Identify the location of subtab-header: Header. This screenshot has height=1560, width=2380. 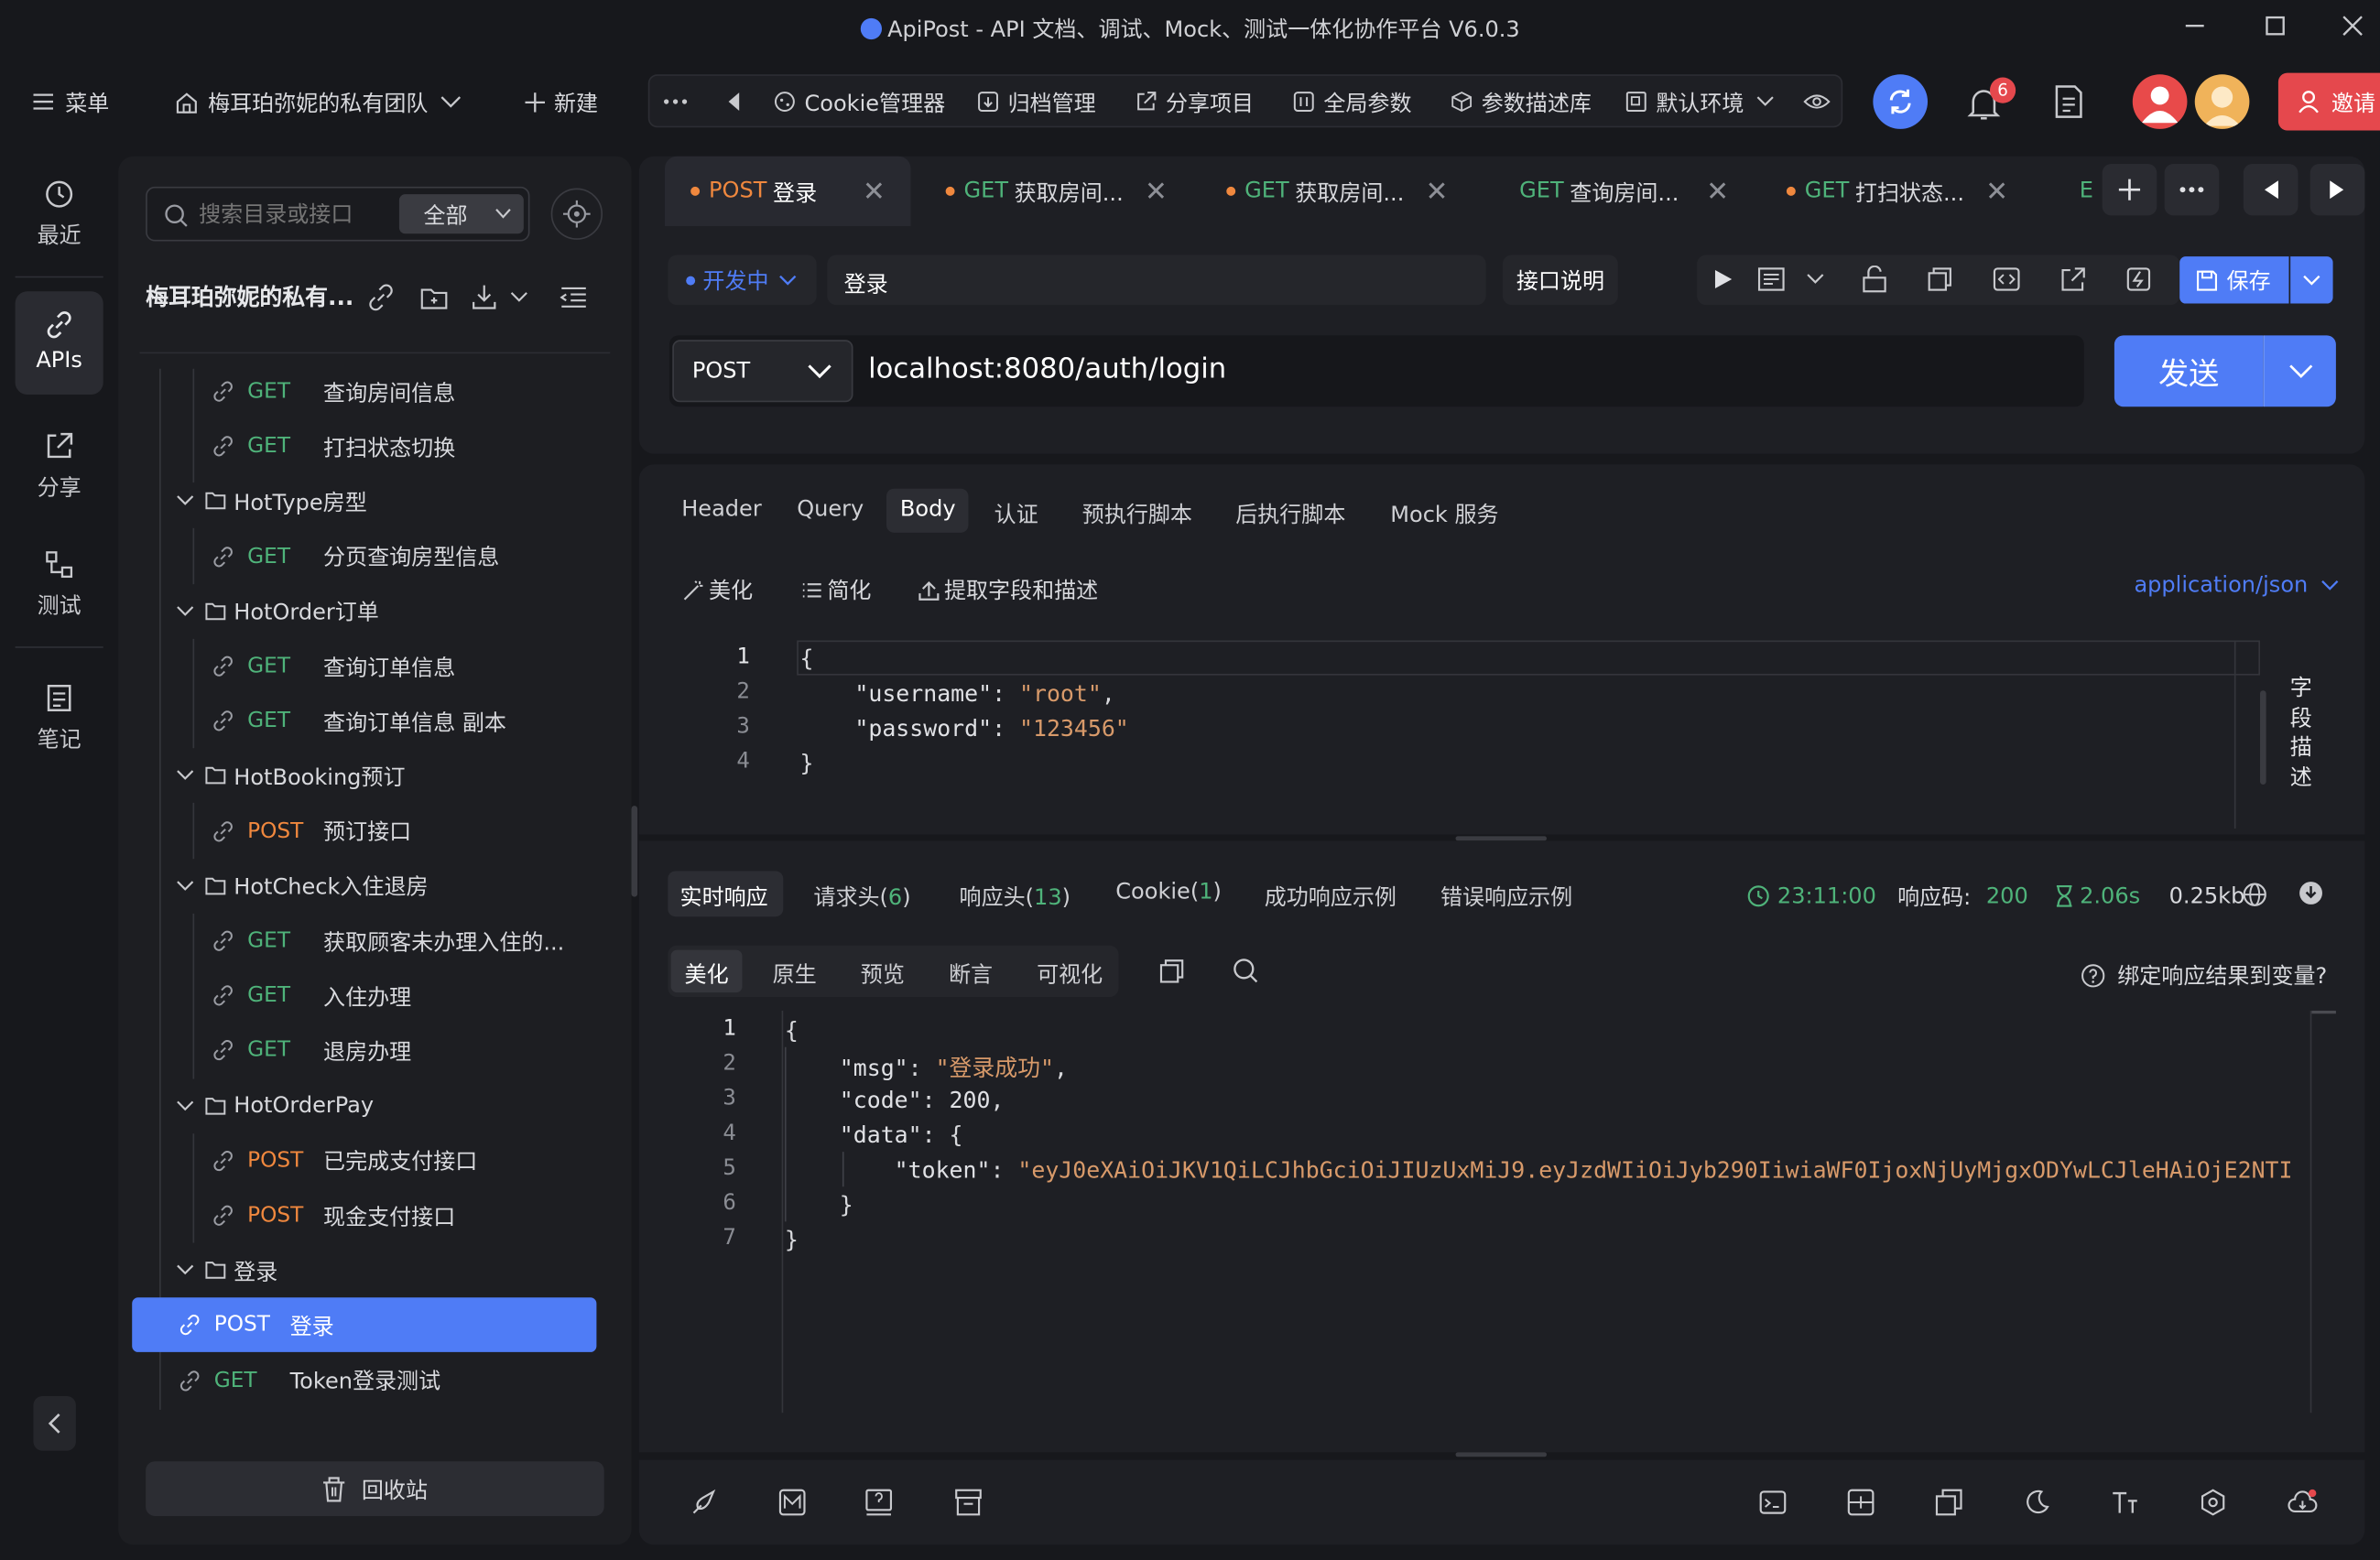
(721, 510).